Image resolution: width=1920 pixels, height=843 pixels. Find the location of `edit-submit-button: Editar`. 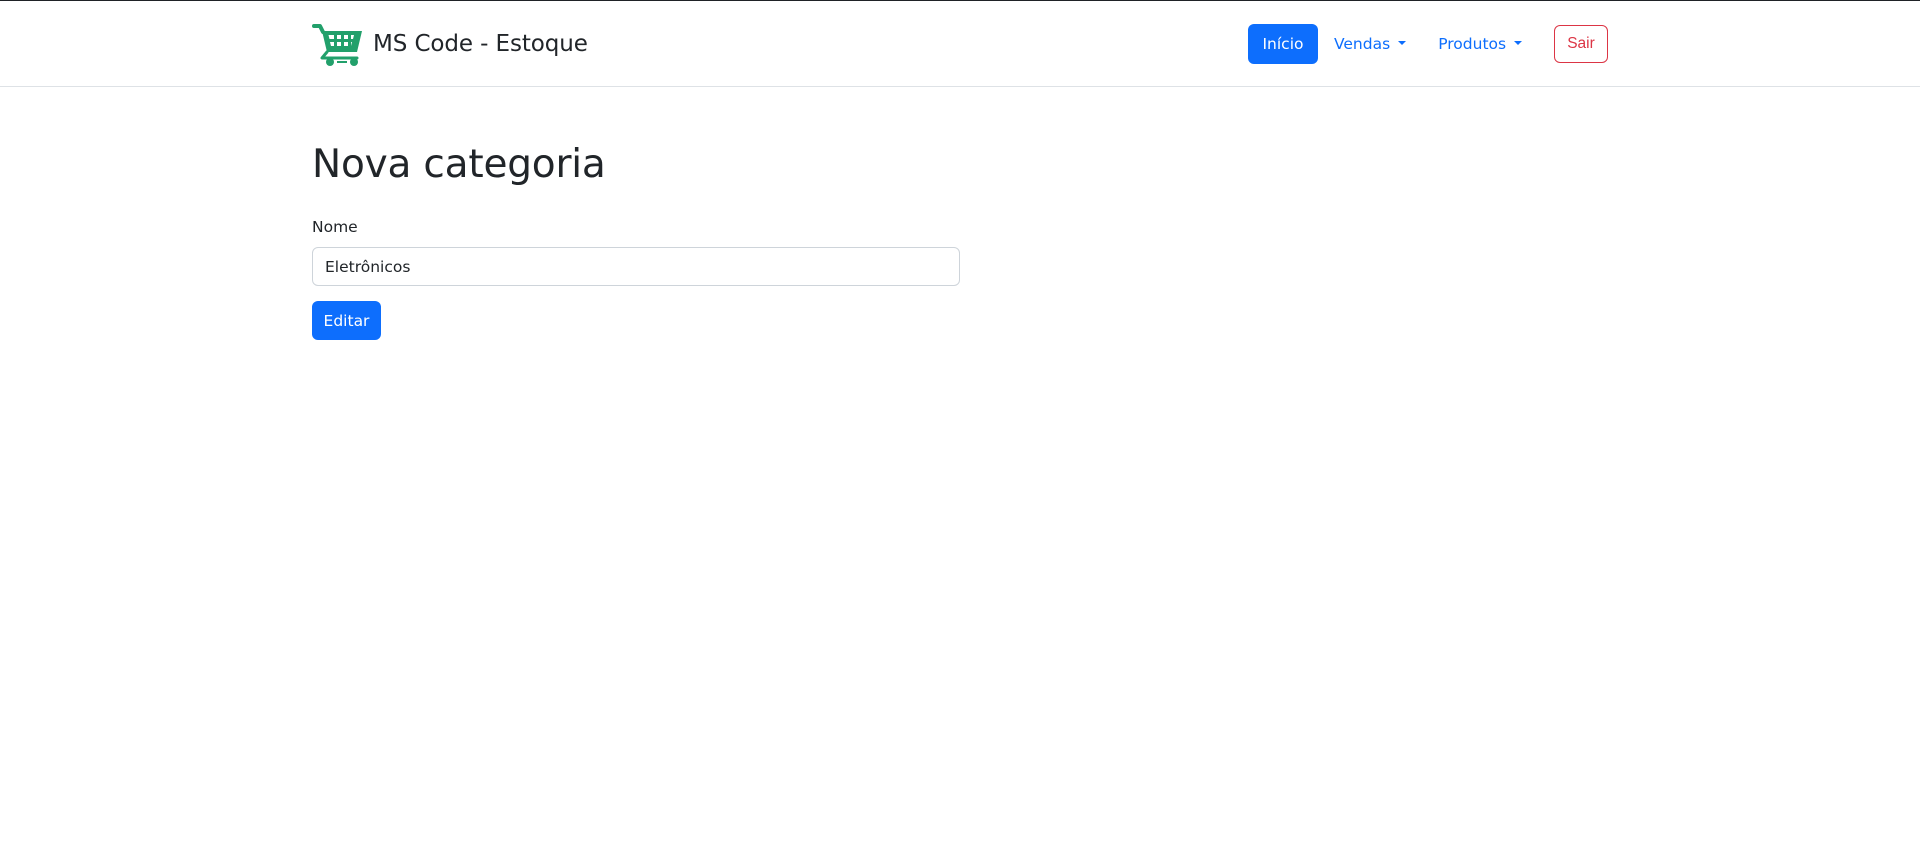

edit-submit-button: Editar is located at coordinates (346, 320).